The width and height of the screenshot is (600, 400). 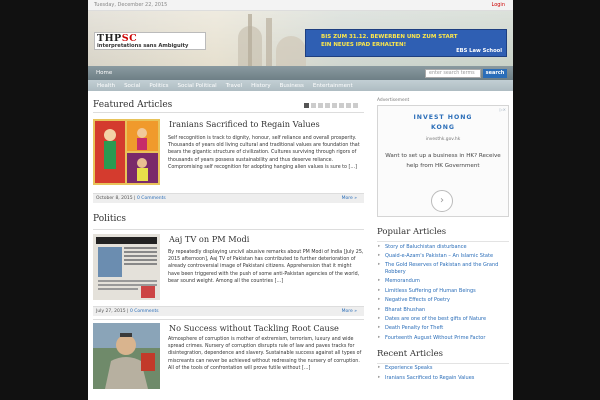 What do you see at coordinates (111, 311) in the screenshot?
I see `post-date: July 27, 2015` at bounding box center [111, 311].